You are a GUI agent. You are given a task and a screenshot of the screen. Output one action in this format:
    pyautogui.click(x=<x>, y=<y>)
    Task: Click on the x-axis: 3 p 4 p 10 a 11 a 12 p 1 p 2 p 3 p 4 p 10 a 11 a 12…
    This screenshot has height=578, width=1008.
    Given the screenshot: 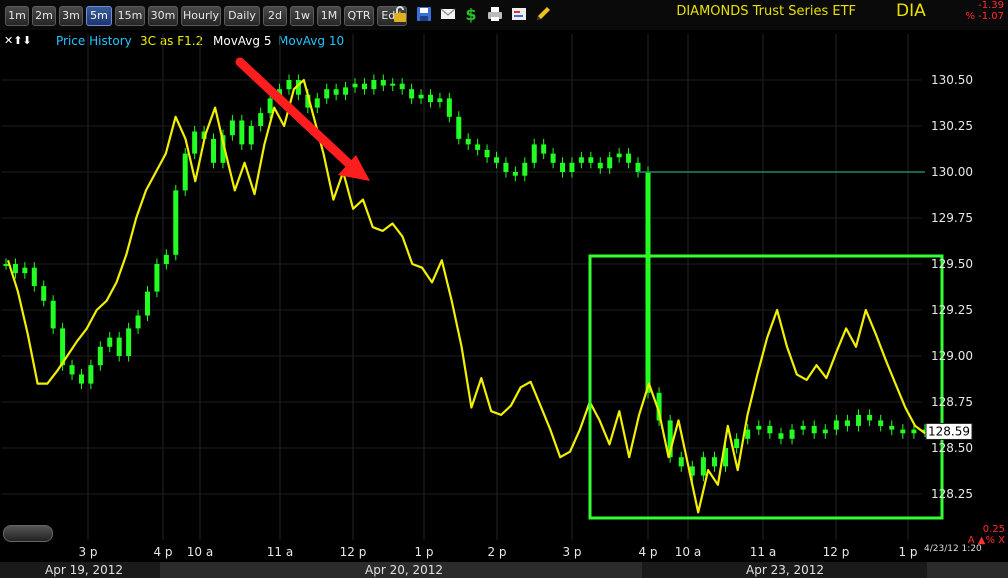 What is the action you would take?
    pyautogui.click(x=497, y=552)
    